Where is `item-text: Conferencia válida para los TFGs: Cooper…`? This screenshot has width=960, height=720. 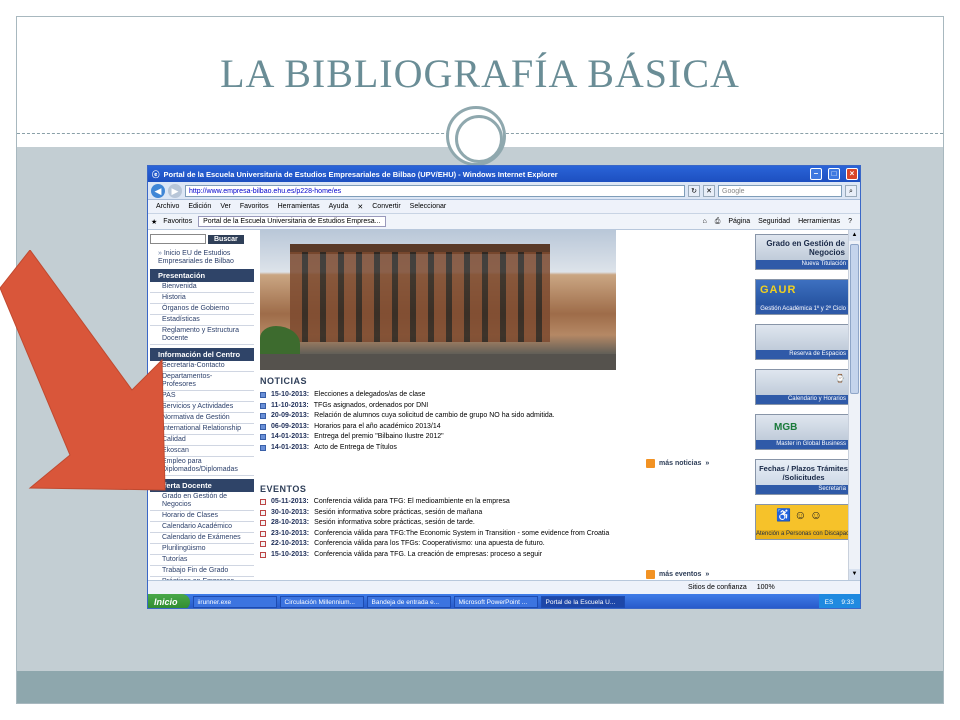 item-text: Conferencia válida para los TFGs: Cooper… is located at coordinates (429, 544).